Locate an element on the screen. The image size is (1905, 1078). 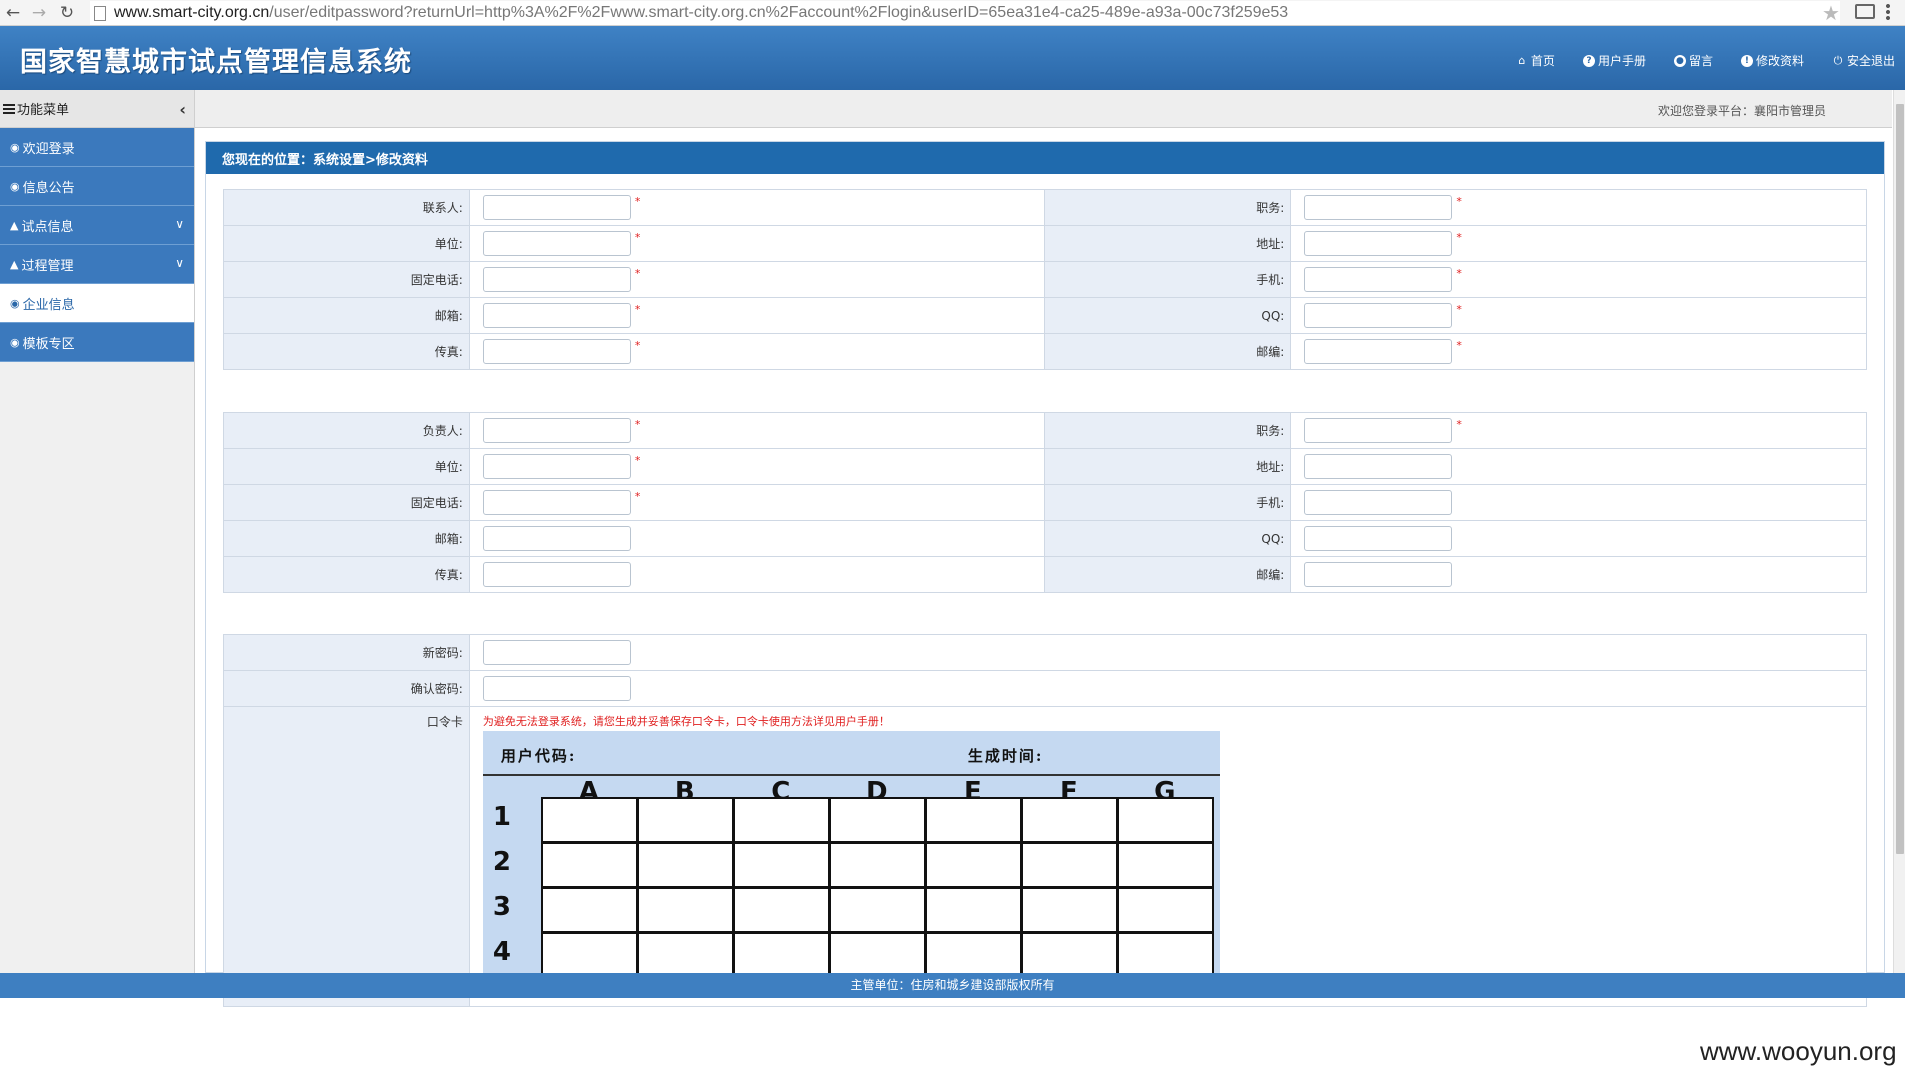
field-label: 手机: is located at coordinates (1168, 502).